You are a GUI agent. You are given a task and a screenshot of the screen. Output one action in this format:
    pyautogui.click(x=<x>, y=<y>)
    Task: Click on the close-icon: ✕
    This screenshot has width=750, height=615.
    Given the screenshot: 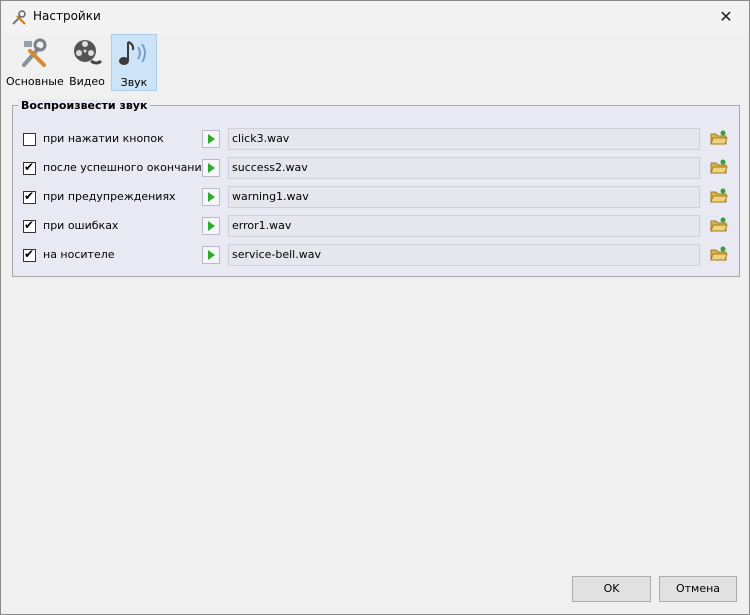 What is the action you would take?
    pyautogui.click(x=726, y=16)
    